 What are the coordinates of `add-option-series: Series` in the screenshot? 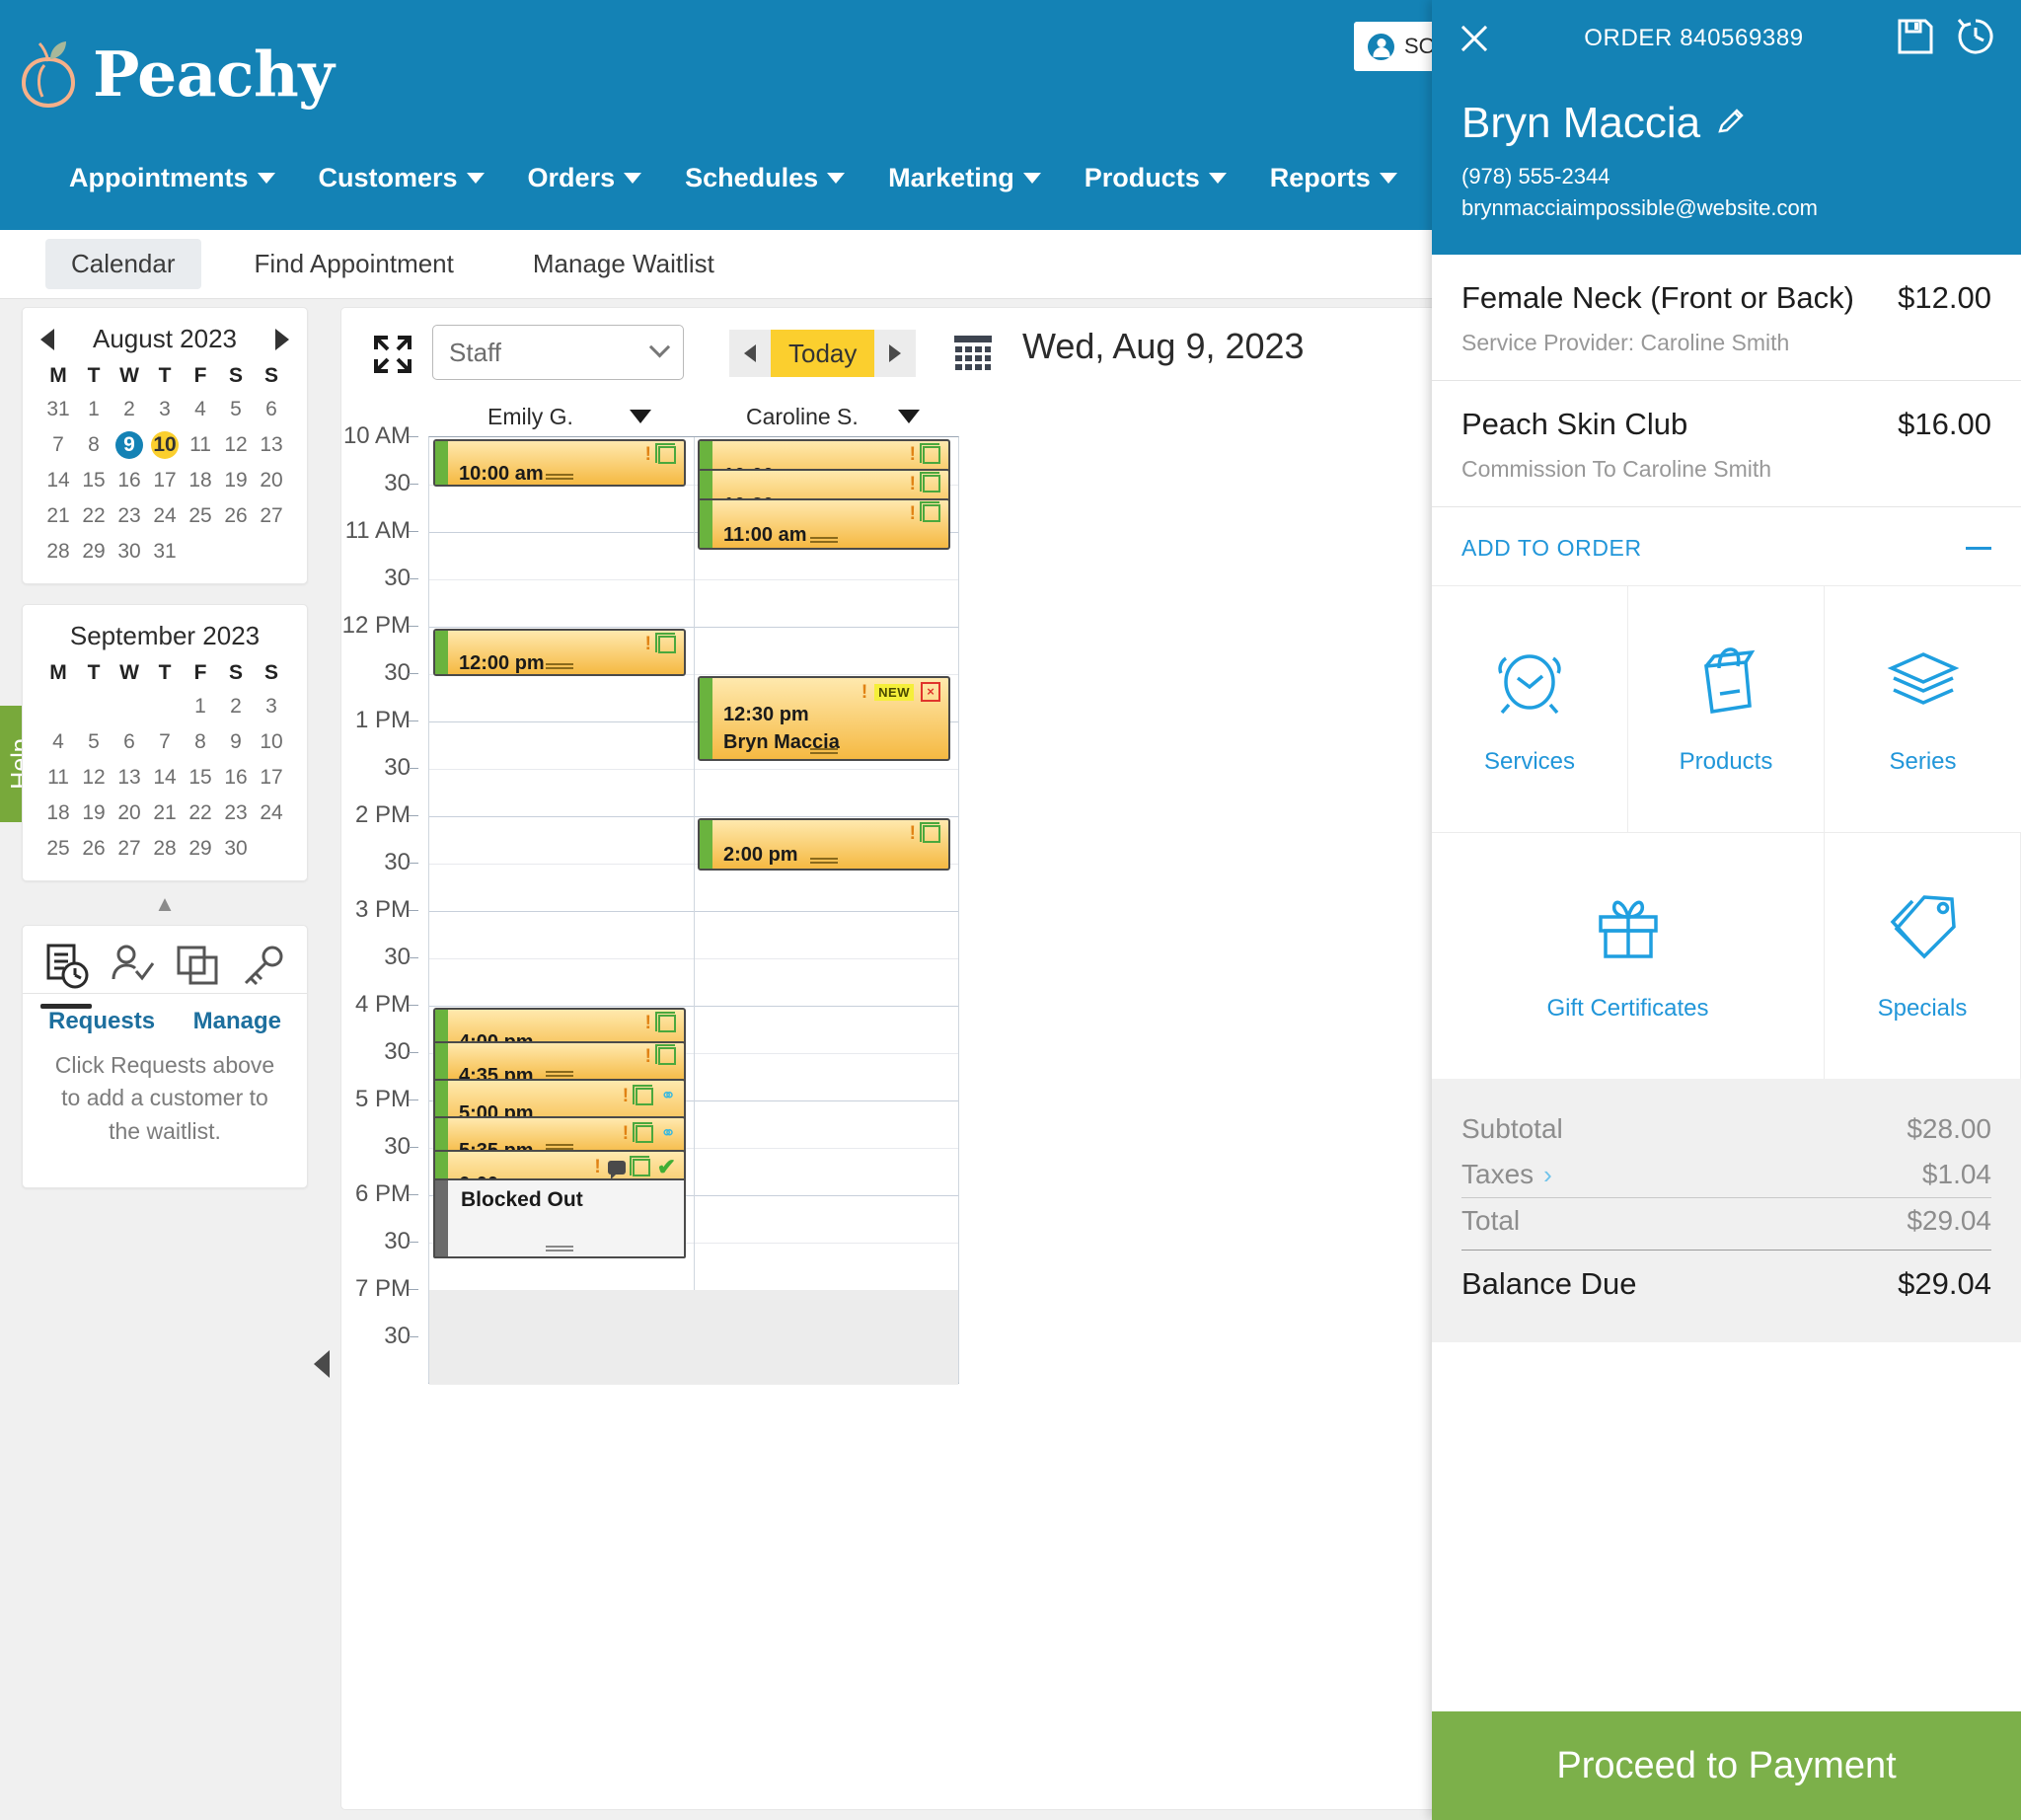 It's located at (1923, 708).